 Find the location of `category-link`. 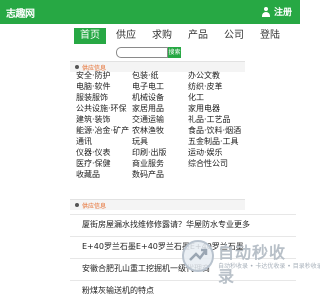

category-link is located at coordinates (217, 174).